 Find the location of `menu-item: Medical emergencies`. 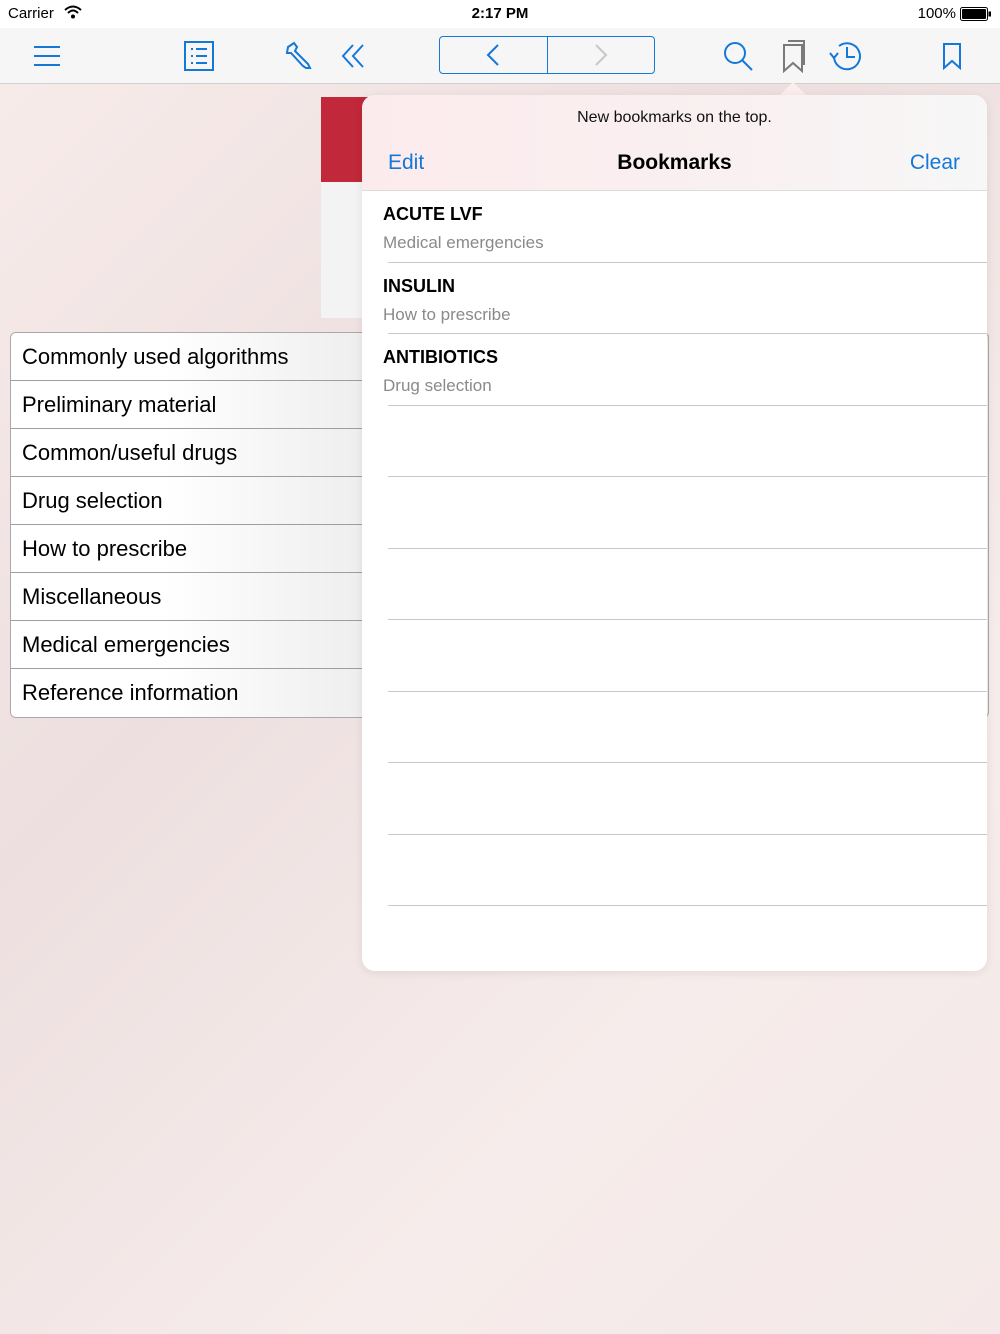

menu-item: Medical emergencies is located at coordinates (200, 645).